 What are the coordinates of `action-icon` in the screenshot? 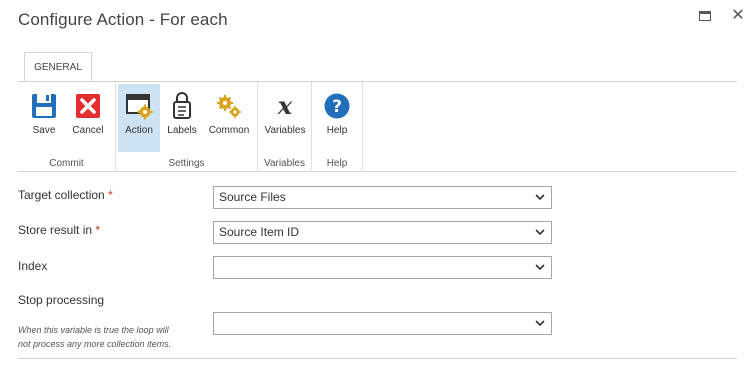 It's located at (139, 107).